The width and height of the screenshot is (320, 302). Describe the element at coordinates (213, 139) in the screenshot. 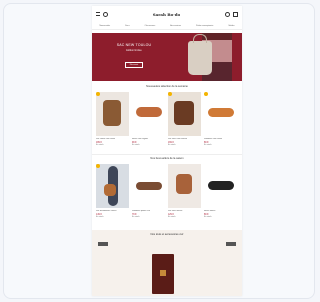

I see `product-name: Sandales cuir camel` at that location.